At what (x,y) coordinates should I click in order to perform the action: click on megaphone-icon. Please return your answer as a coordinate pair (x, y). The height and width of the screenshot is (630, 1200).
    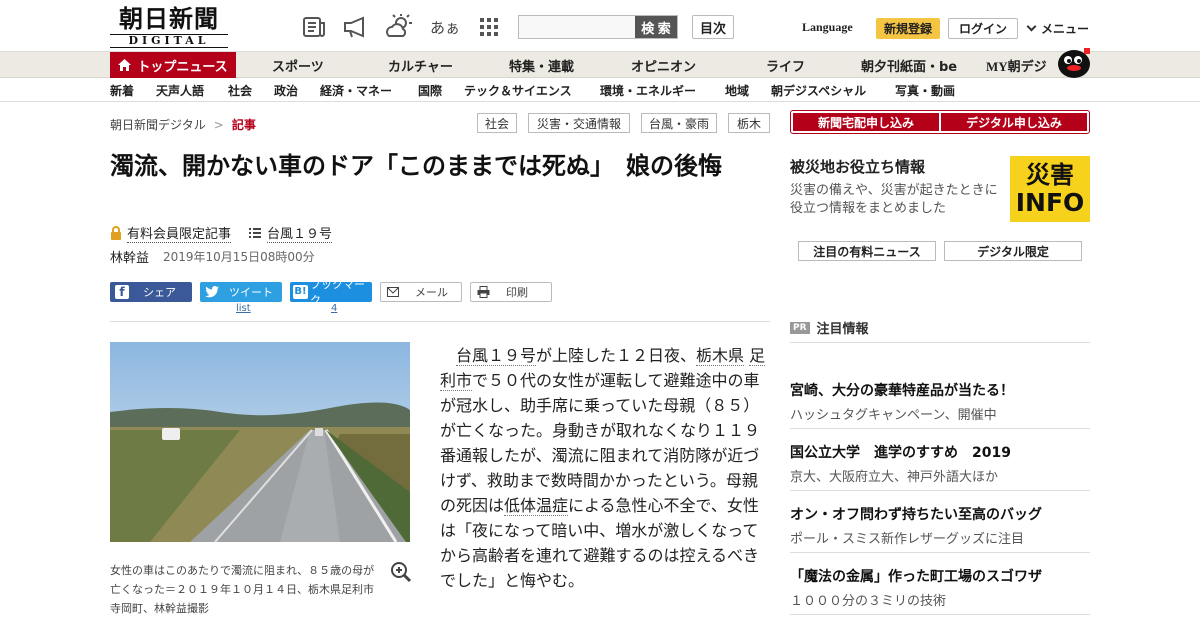
    Looking at the image, I should click on (356, 27).